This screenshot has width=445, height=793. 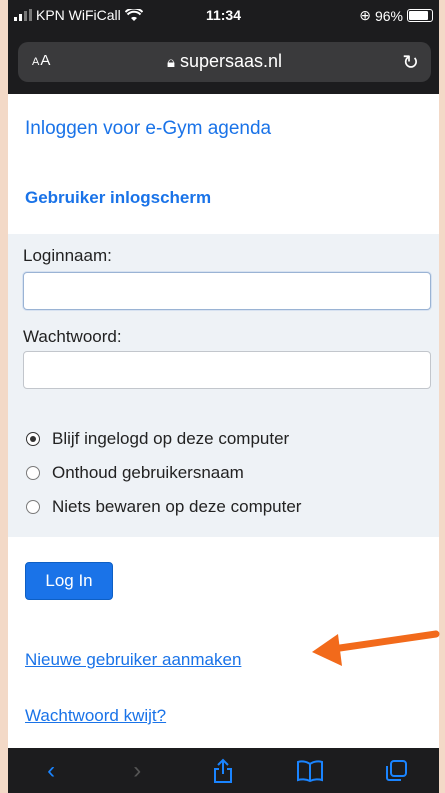 I want to click on browser-header: AA 🔒︎ supersaas.nl ↻, so click(x=223, y=62).